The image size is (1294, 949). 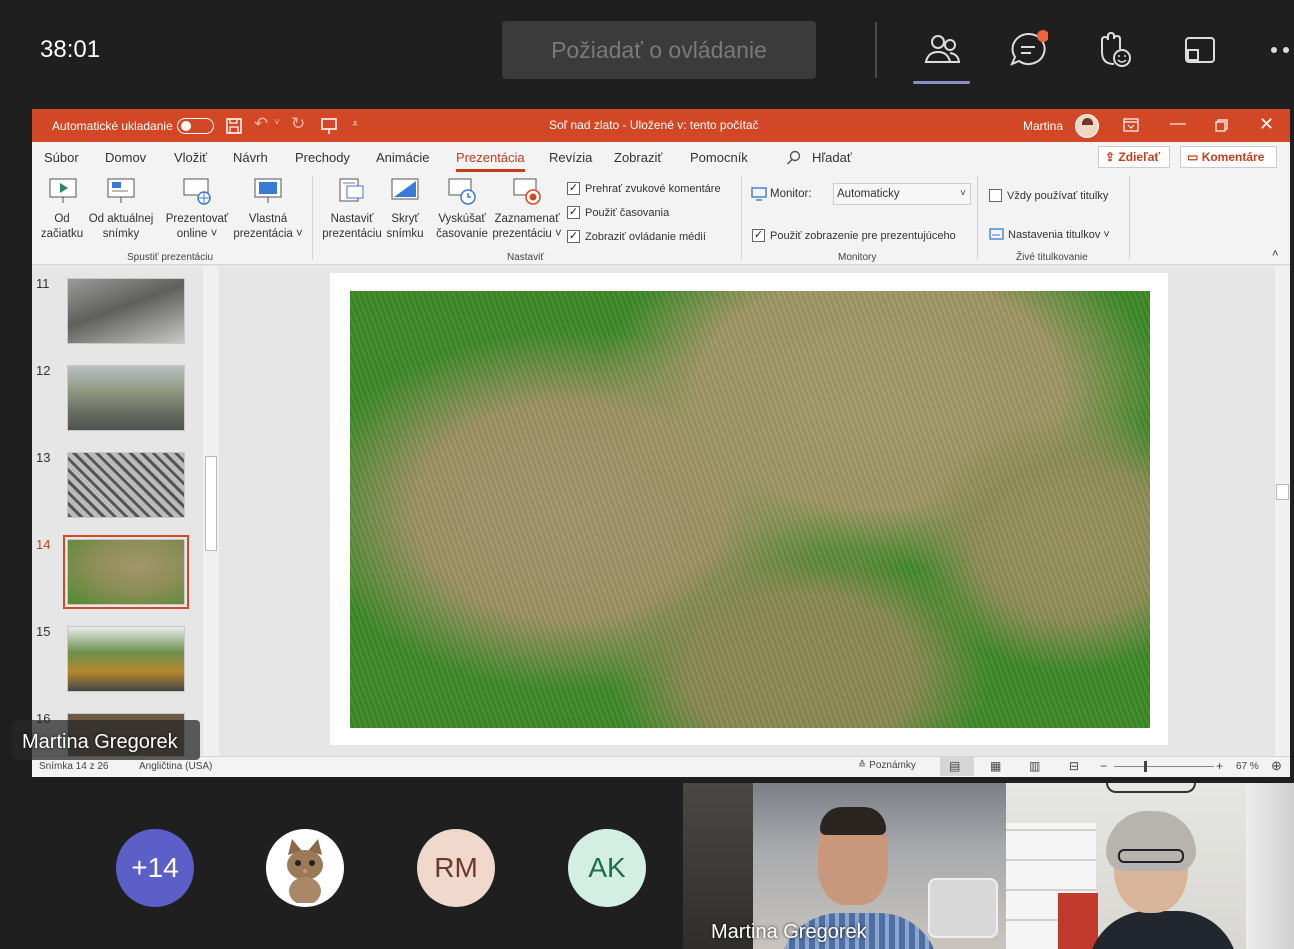 I want to click on hide-slide-icon, so click(x=405, y=189).